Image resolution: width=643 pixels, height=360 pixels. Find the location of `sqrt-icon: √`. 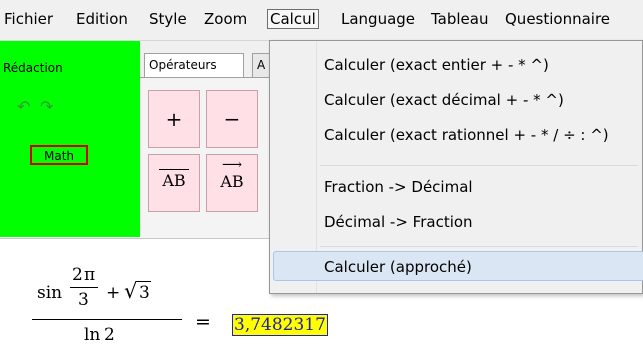

sqrt-icon: √ is located at coordinates (131, 291).